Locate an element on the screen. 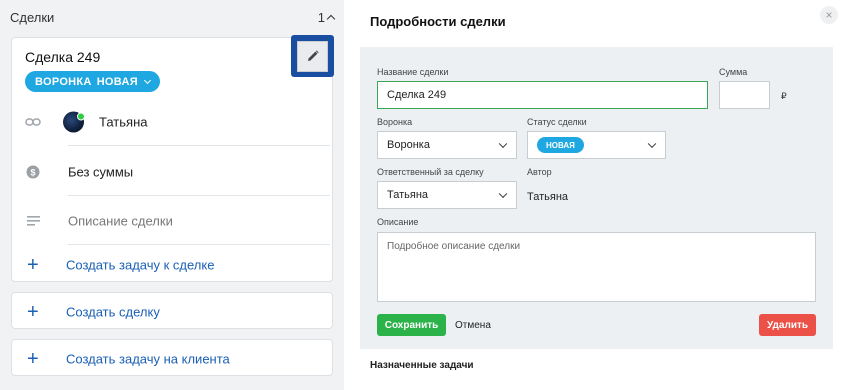  edit-button-highlight is located at coordinates (312, 56).